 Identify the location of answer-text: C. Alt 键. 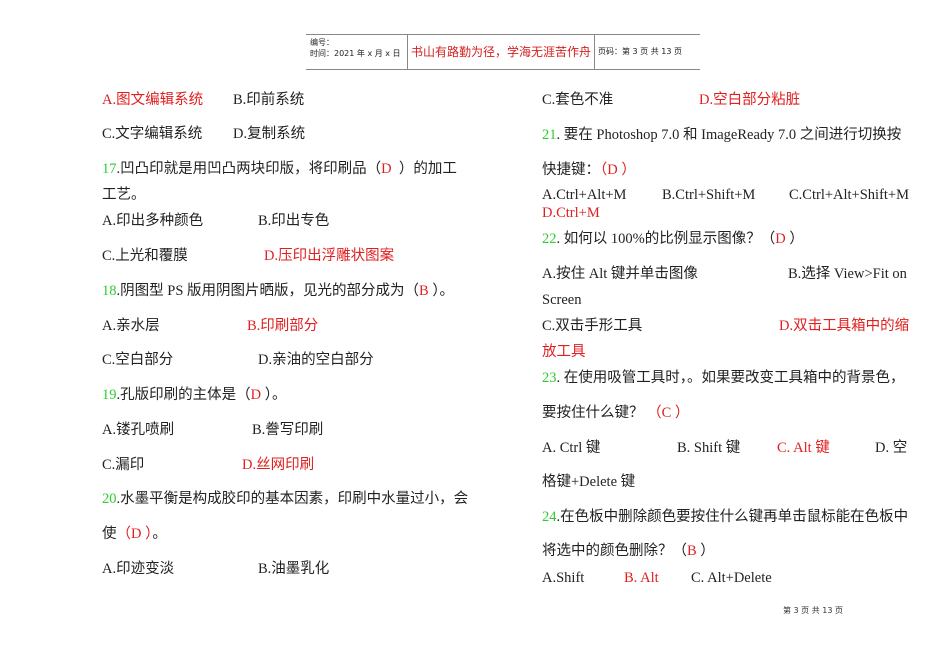
(803, 448).